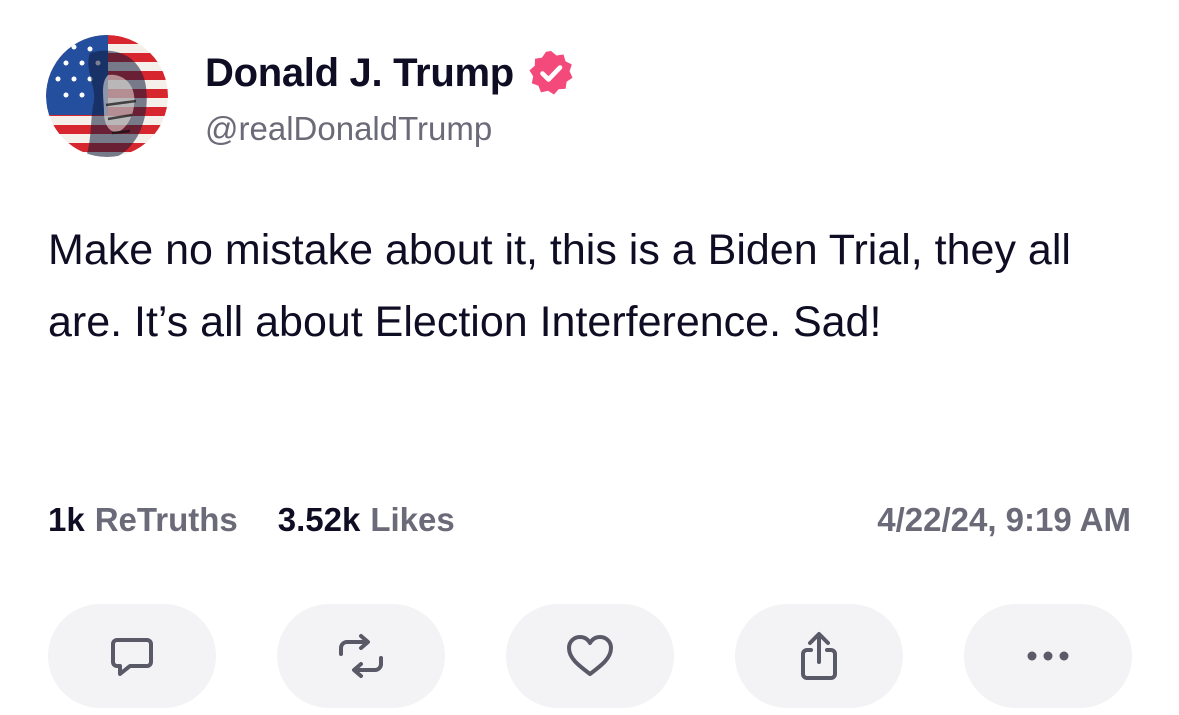  Describe the element at coordinates (551, 73) in the screenshot. I see `verified-badge-icon` at that location.